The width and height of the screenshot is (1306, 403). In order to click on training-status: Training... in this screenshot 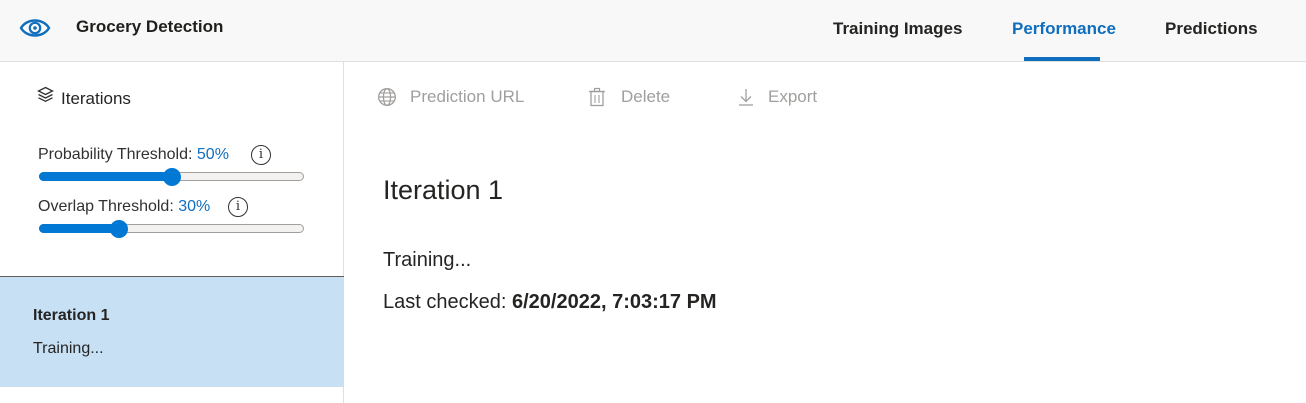, I will do `click(427, 260)`.